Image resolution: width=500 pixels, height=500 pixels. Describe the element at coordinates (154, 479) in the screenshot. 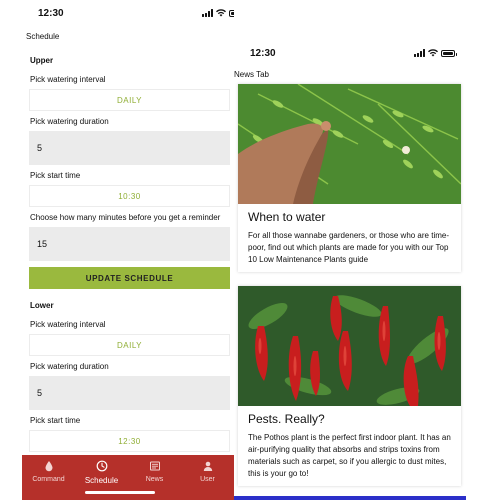

I see `tab-label: News` at that location.